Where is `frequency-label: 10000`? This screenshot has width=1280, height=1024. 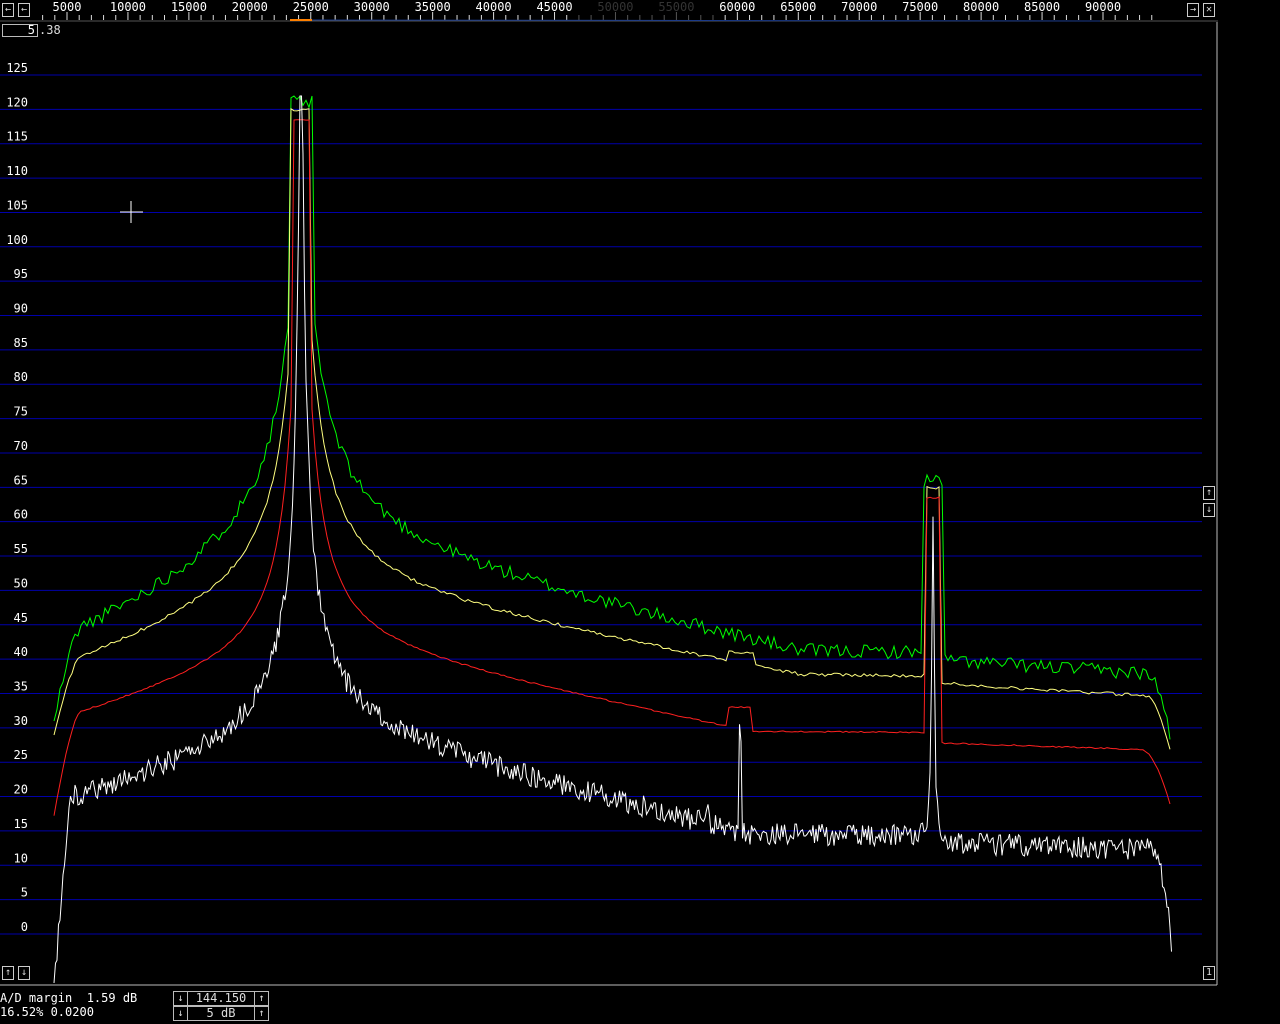 frequency-label: 10000 is located at coordinates (128, 7).